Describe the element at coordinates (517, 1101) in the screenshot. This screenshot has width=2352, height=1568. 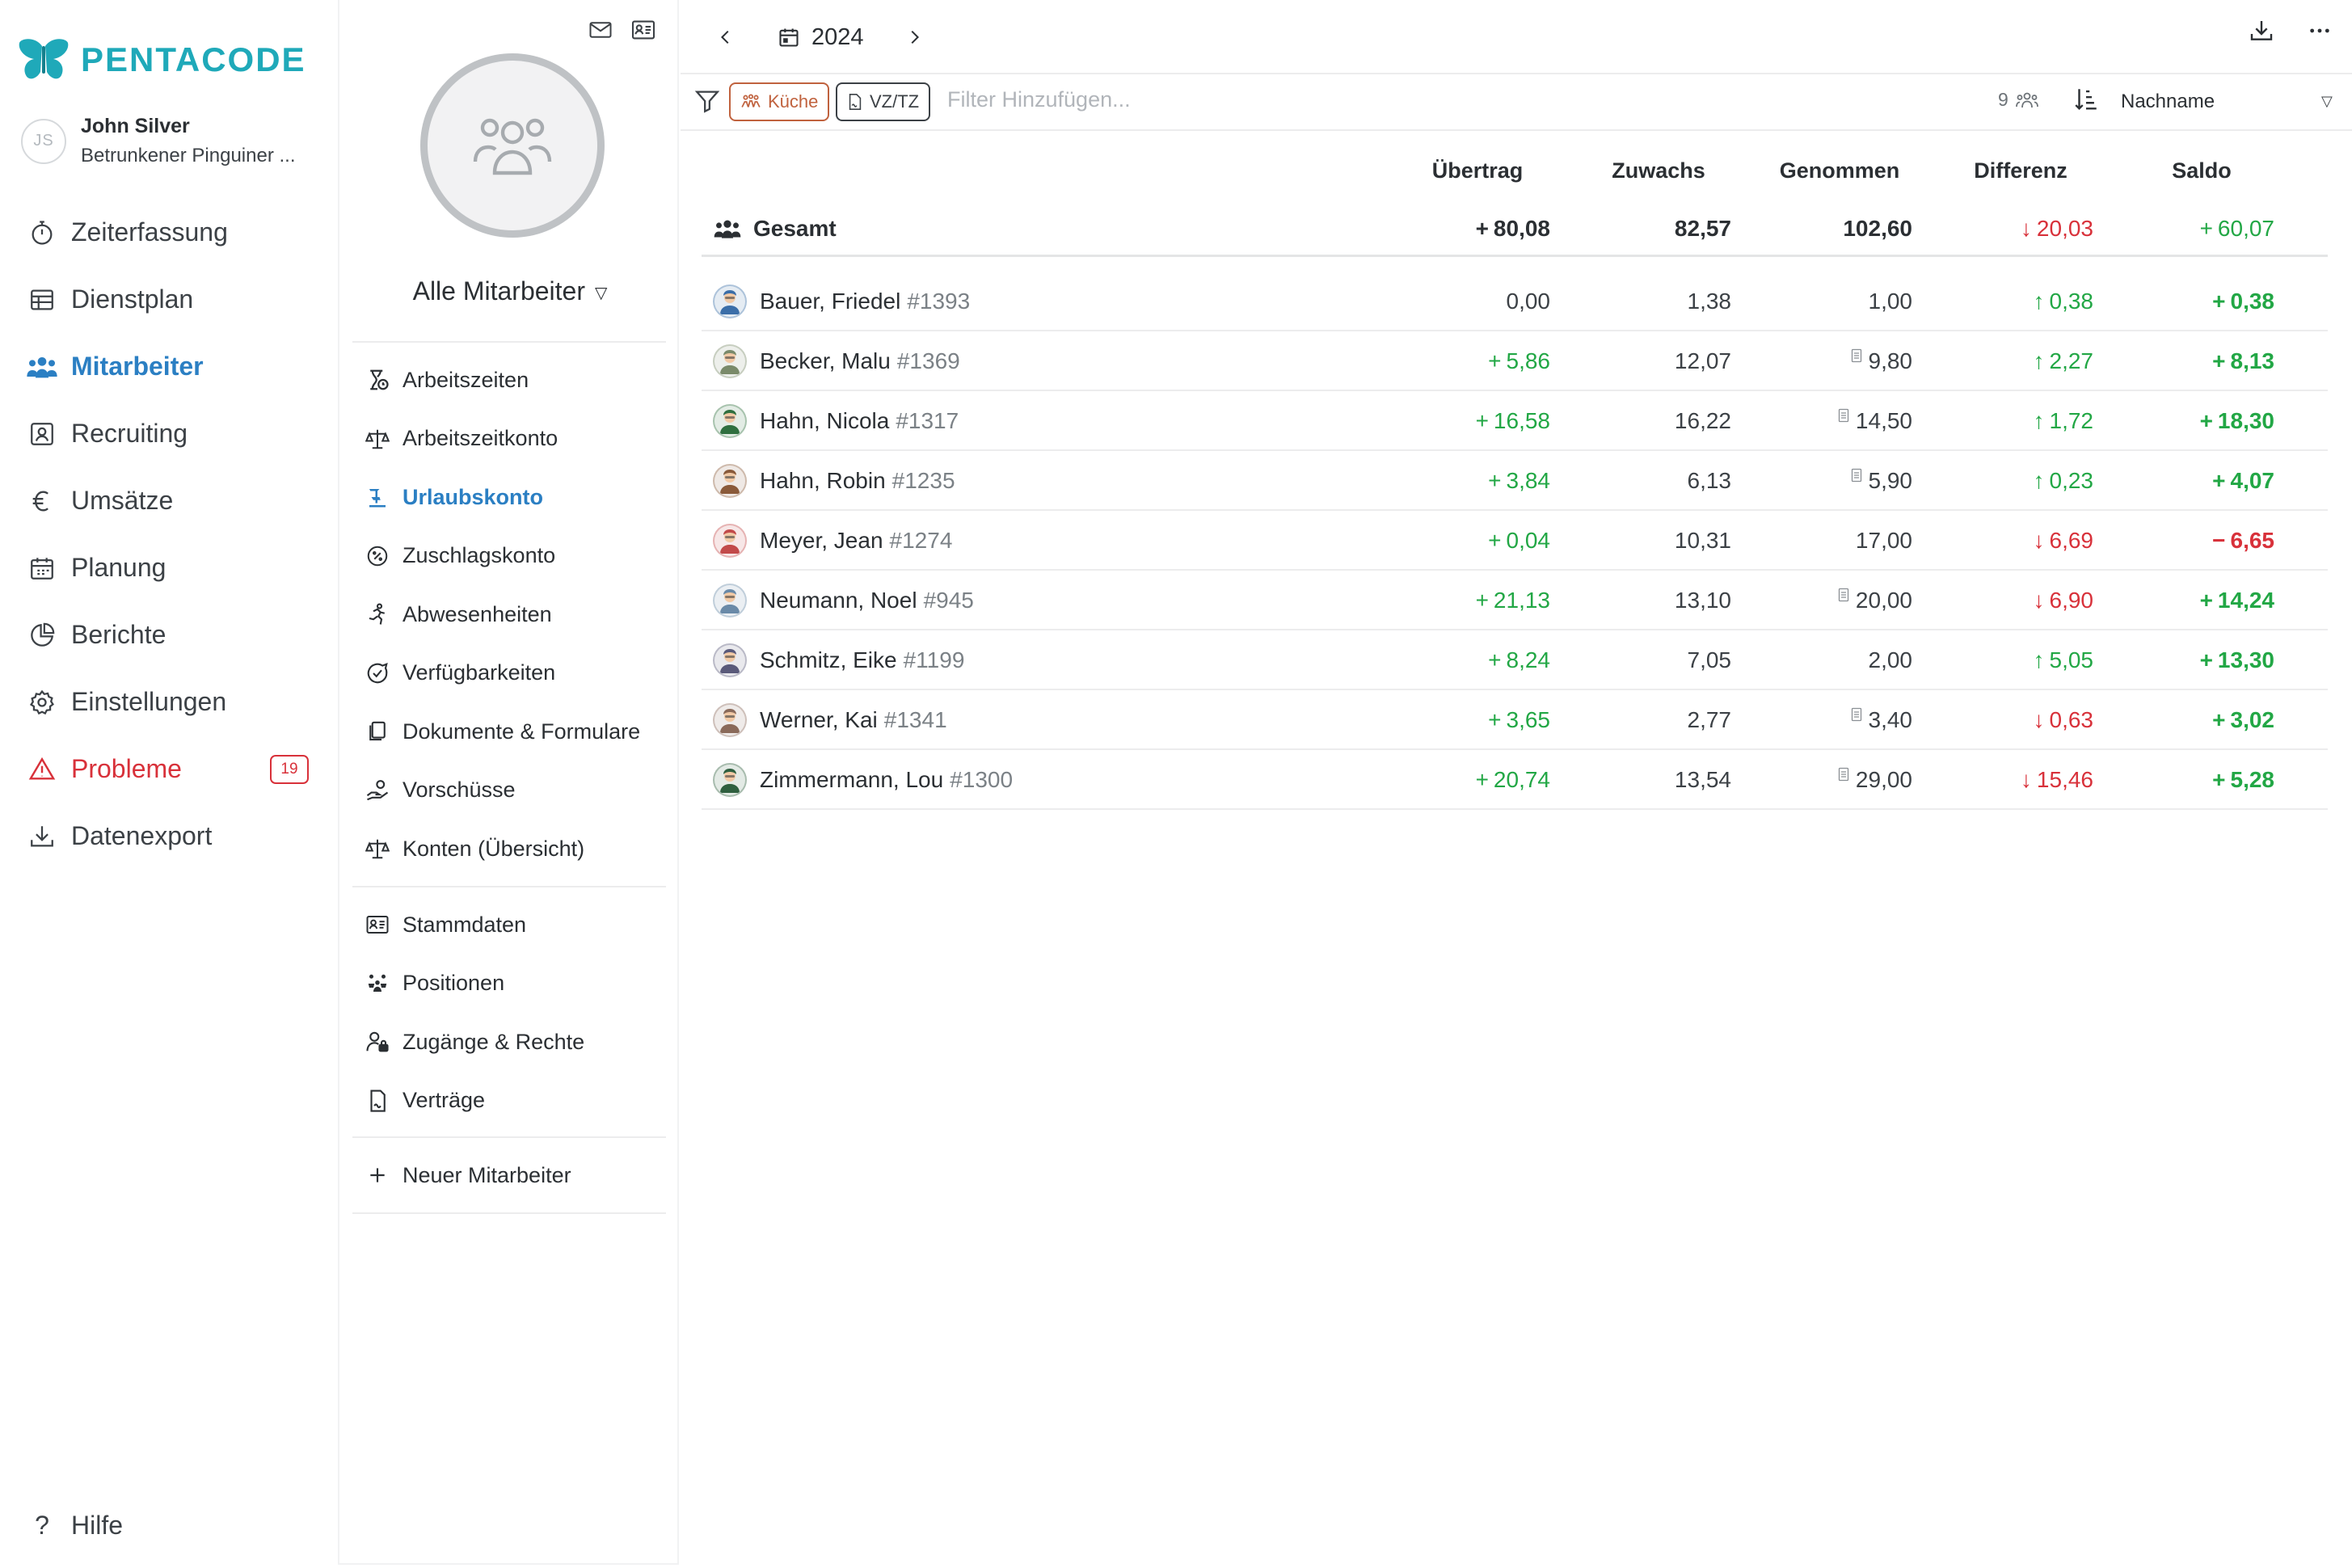
I see `menu-vertraege: Verträge` at that location.